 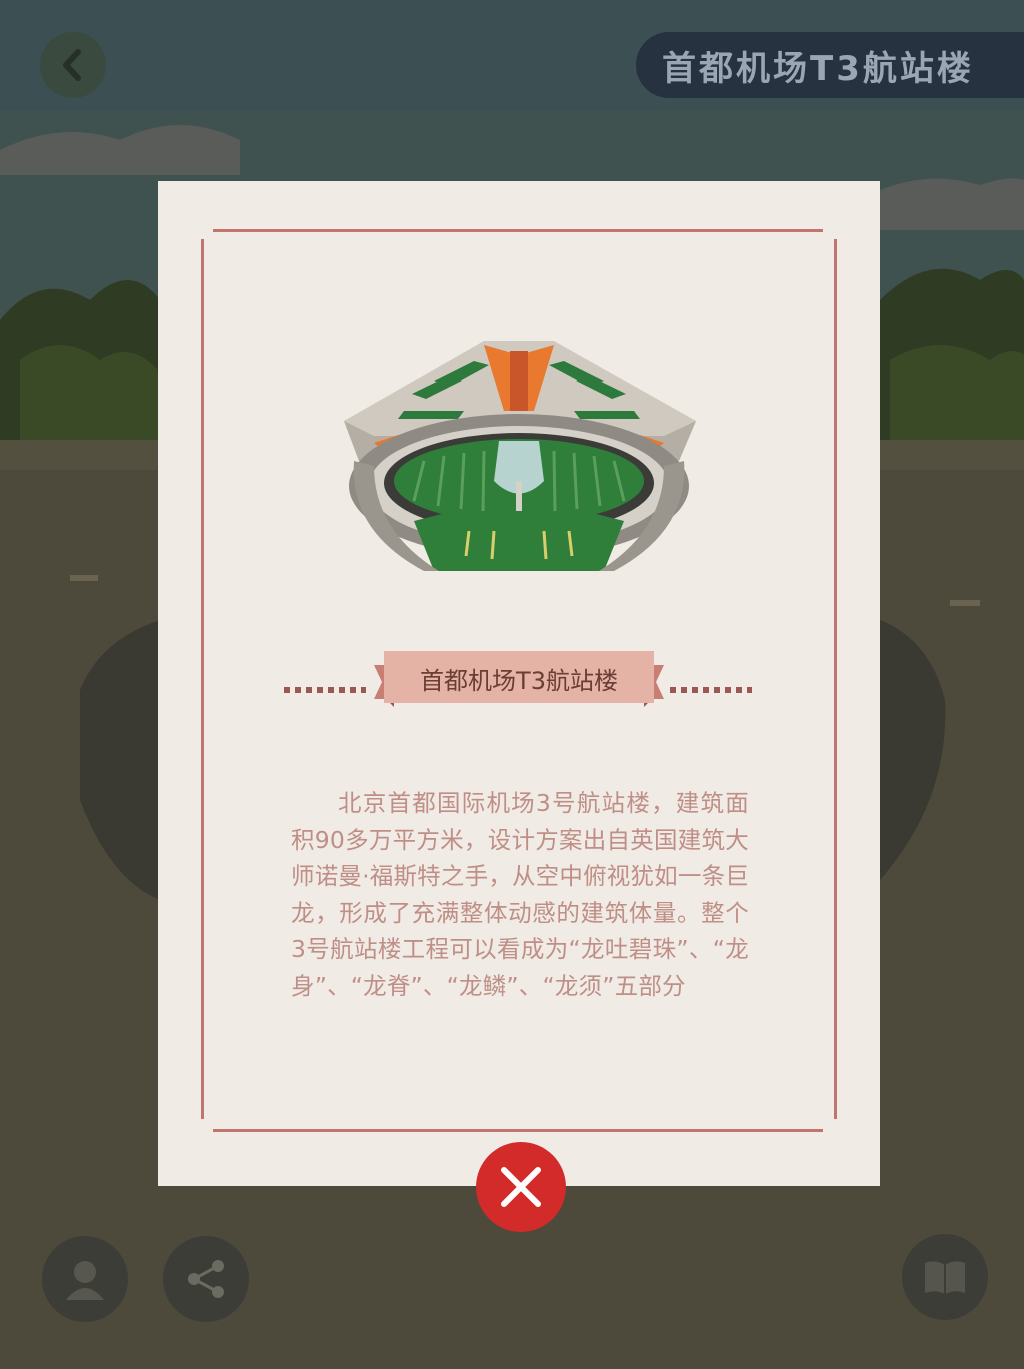 I want to click on dotted-line-right, so click(x=711, y=690).